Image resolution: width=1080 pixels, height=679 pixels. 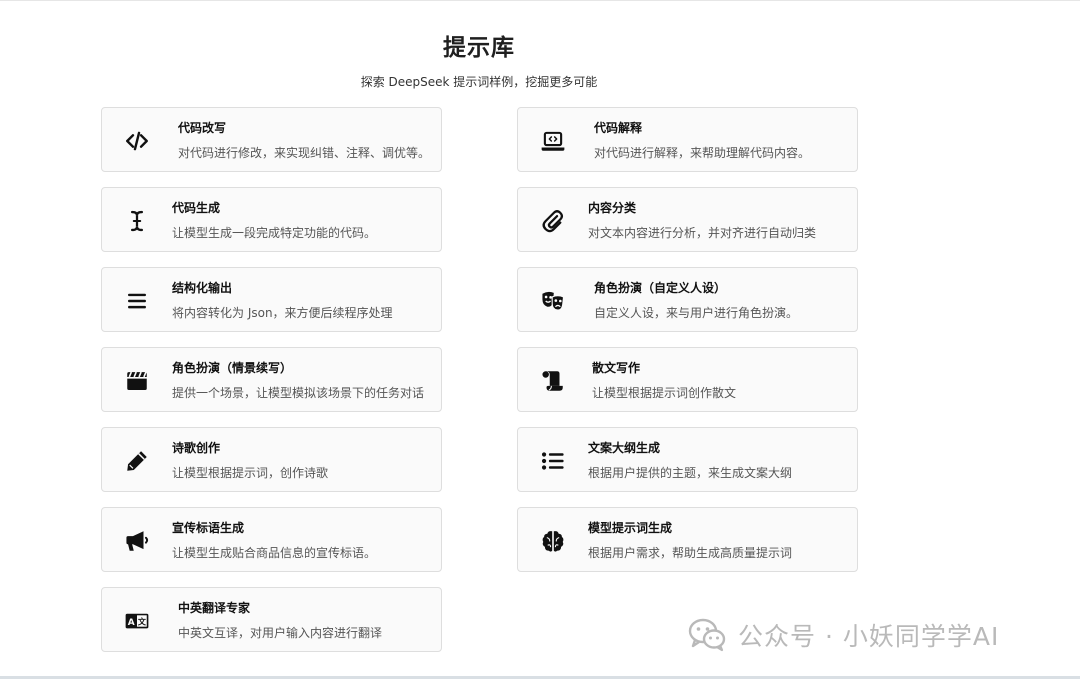 I want to click on page-title: 提示库, so click(x=479, y=48).